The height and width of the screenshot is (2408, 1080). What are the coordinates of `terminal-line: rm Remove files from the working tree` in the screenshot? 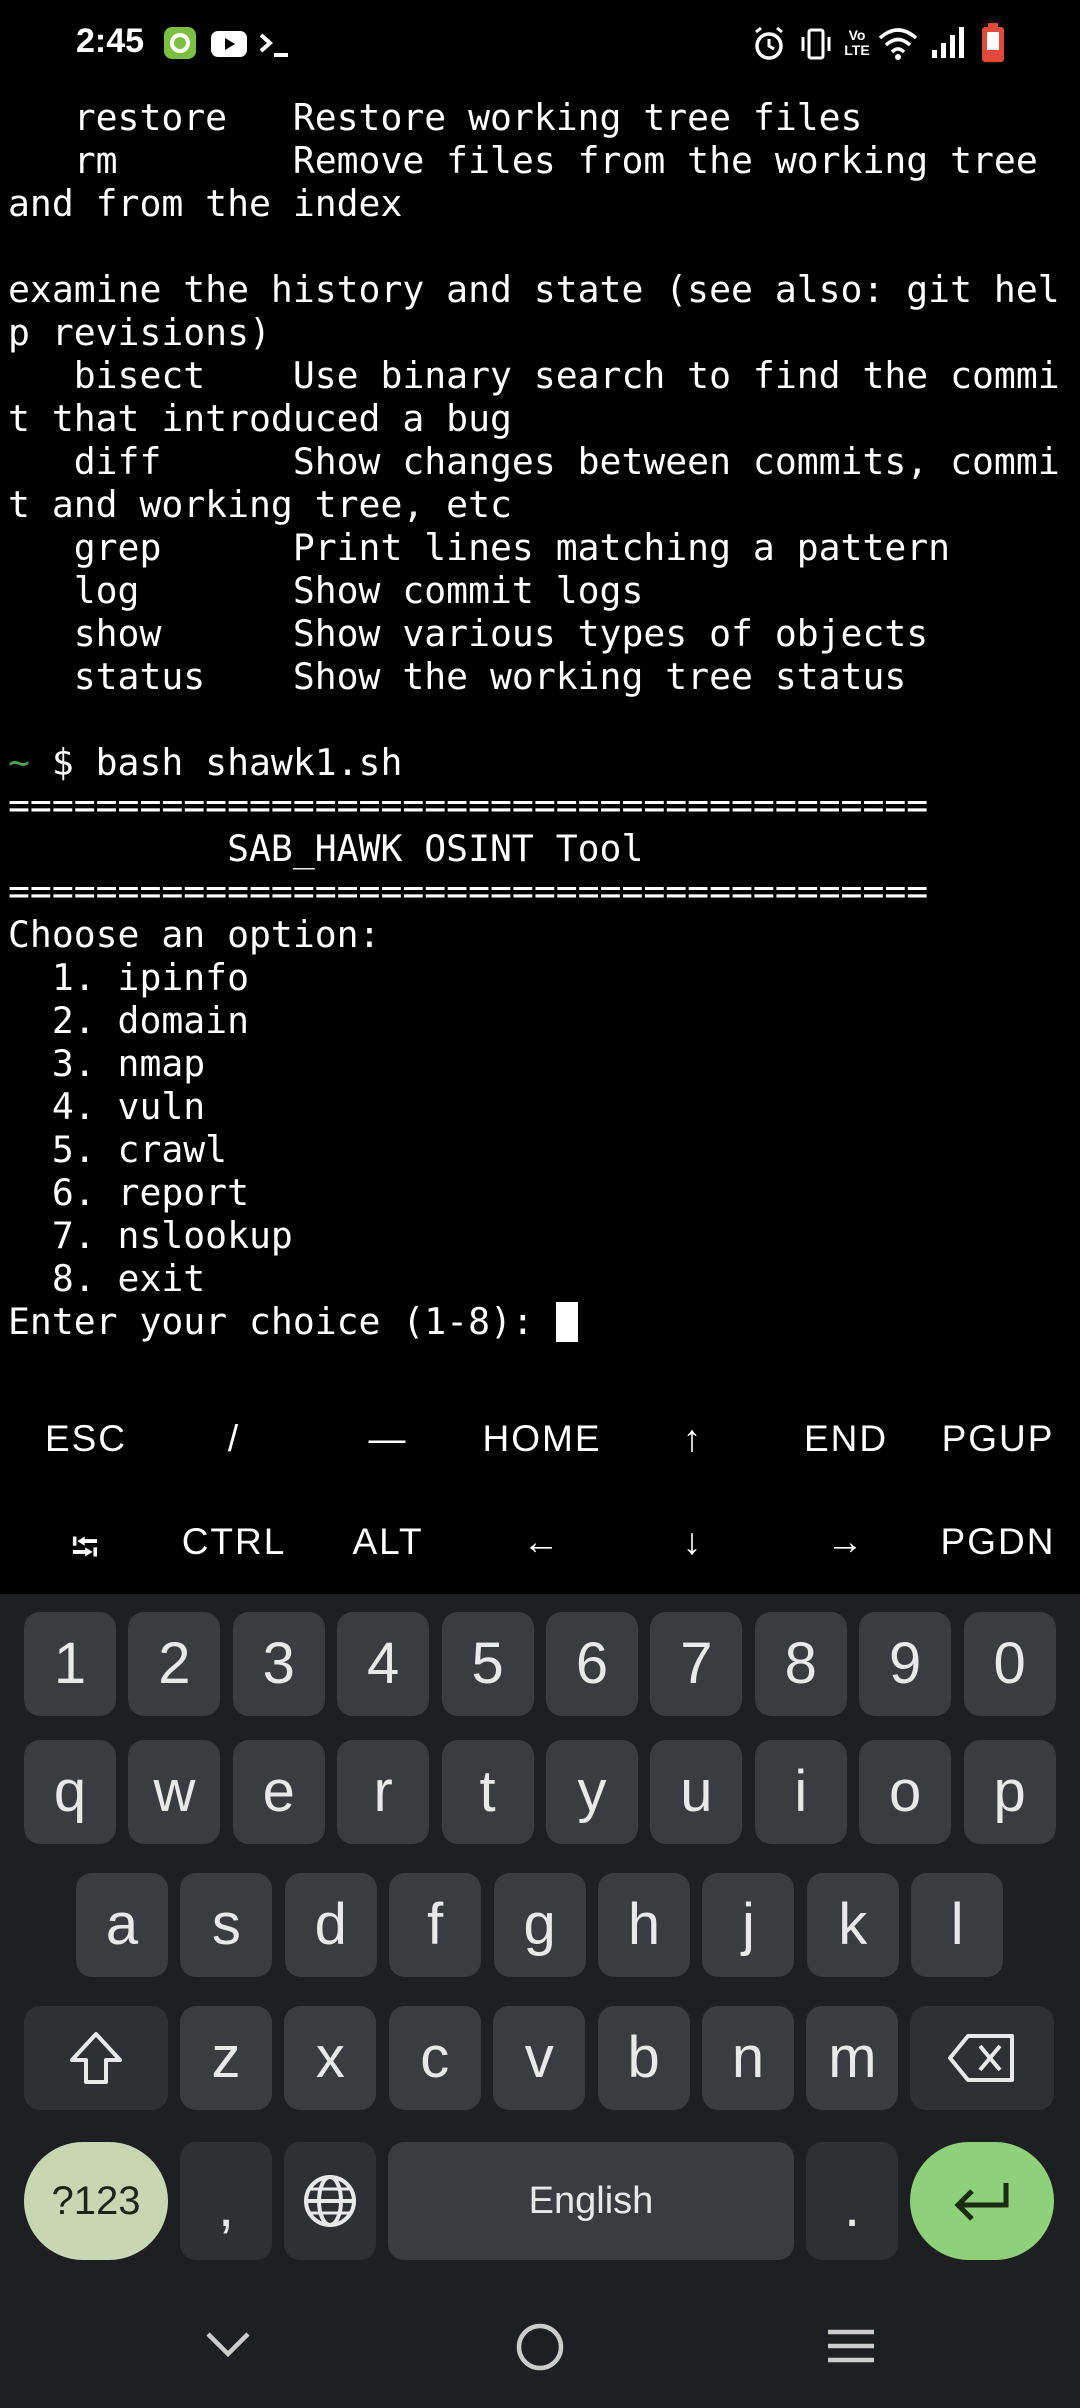 It's located at (523, 160).